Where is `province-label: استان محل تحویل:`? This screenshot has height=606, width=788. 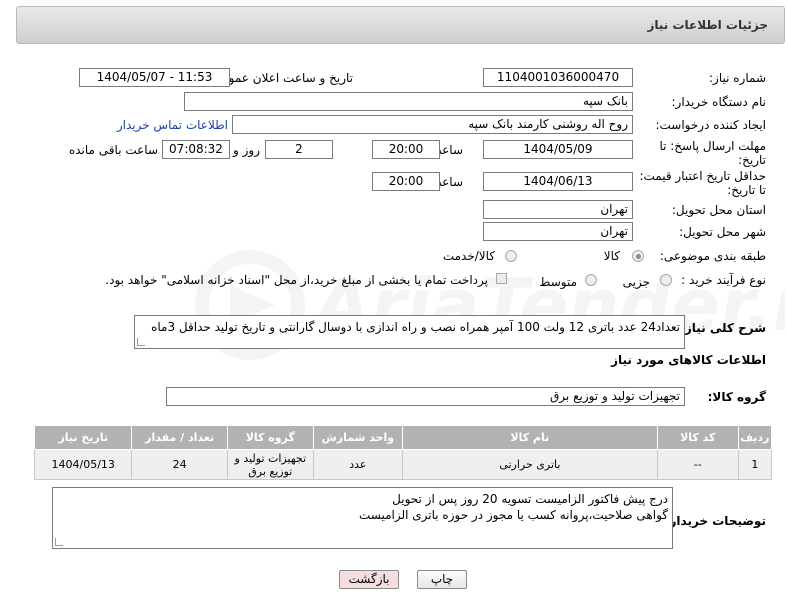
province-label: استان محل تحویل: is located at coordinates (718, 210).